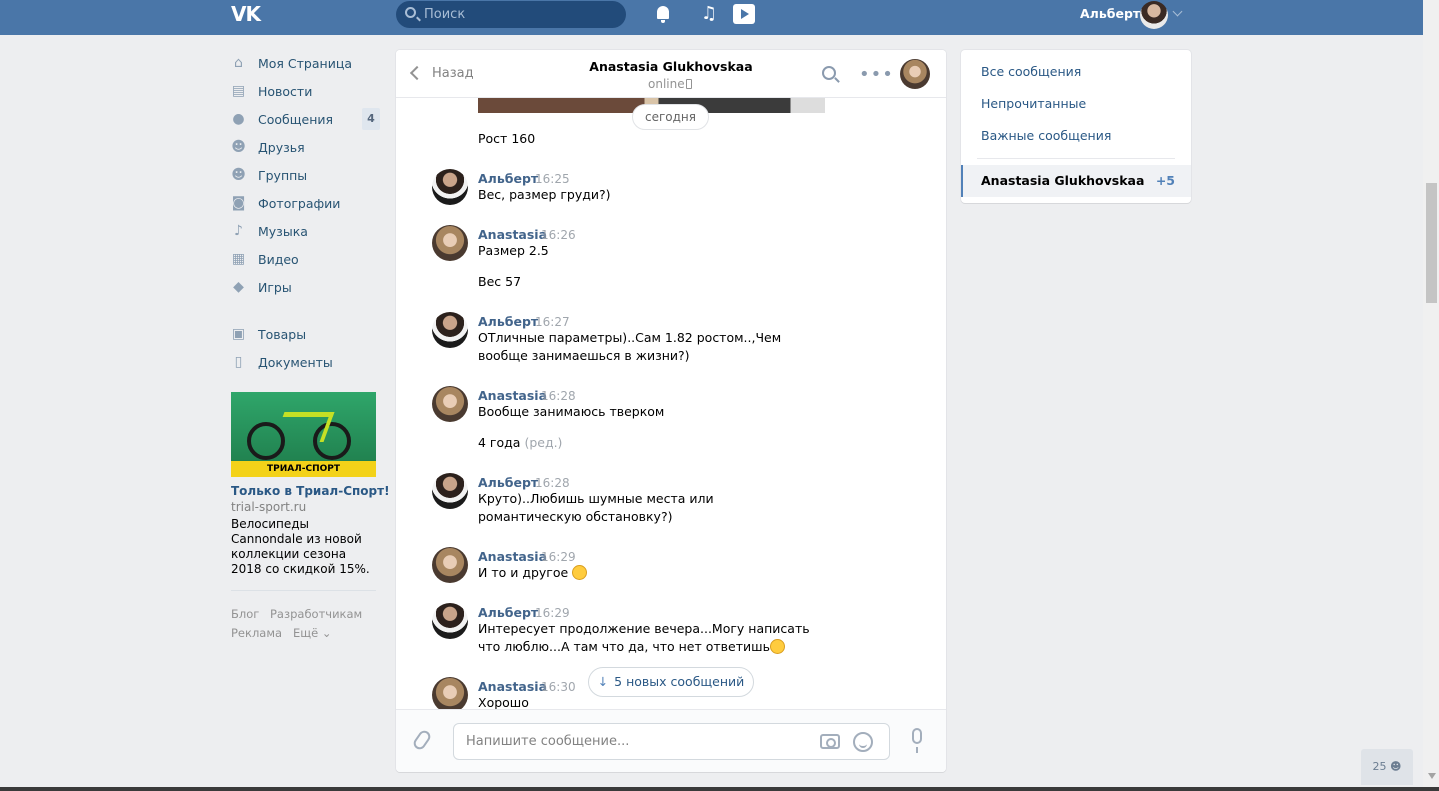 The width and height of the screenshot is (1439, 791). I want to click on sidebar-item-documents: ▯ Документы, so click(306, 362).